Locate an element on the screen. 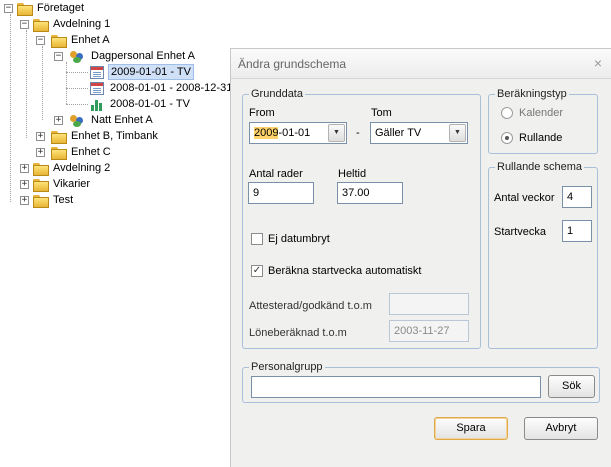 This screenshot has width=611, height=467. rullande-schema-legend: Rullande schema is located at coordinates (539, 167).